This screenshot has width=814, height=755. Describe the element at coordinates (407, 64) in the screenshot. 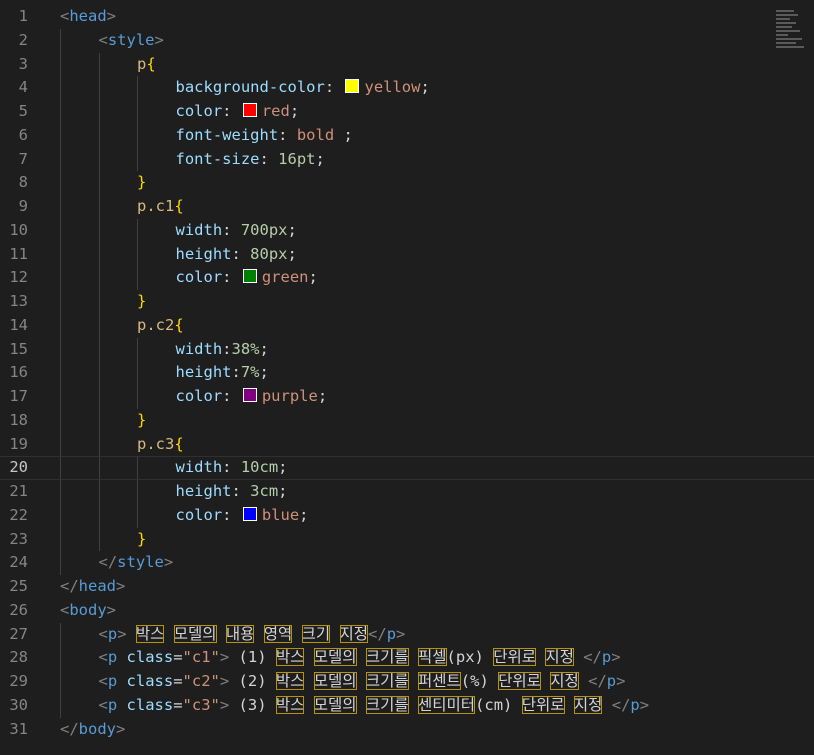

I see `code-line: 3 p{` at that location.